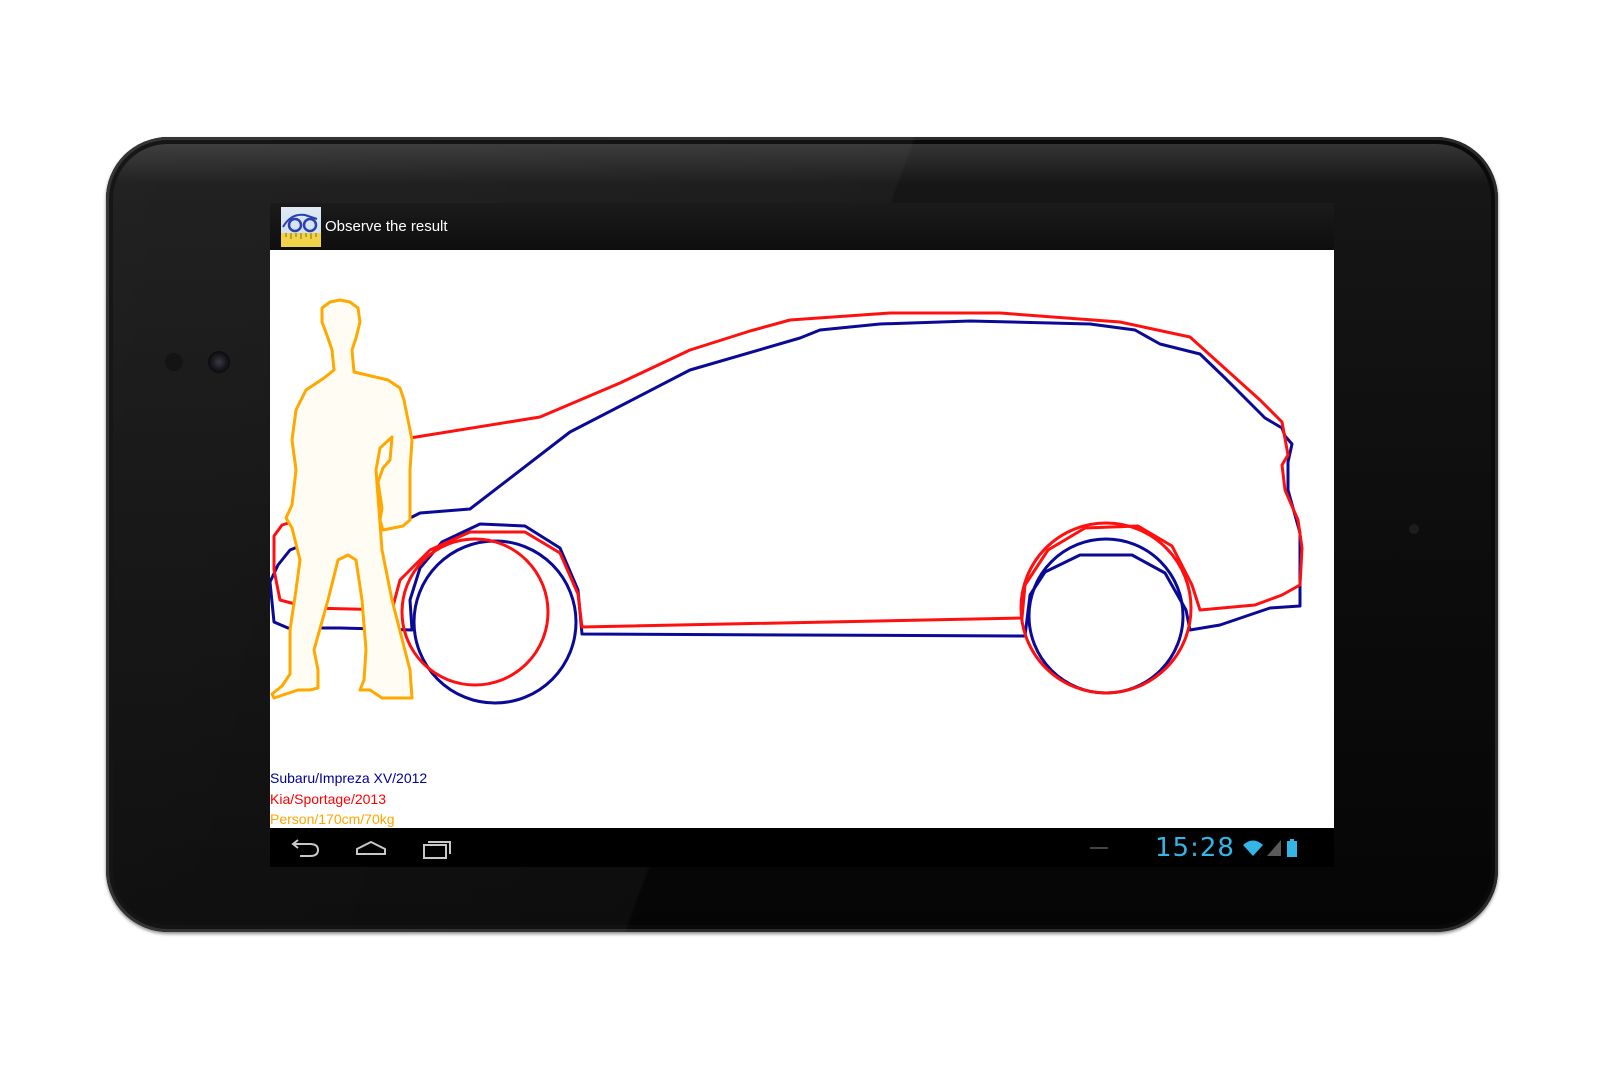  What do you see at coordinates (802, 847) in the screenshot?
I see `system-navigation-bar: 15:28` at bounding box center [802, 847].